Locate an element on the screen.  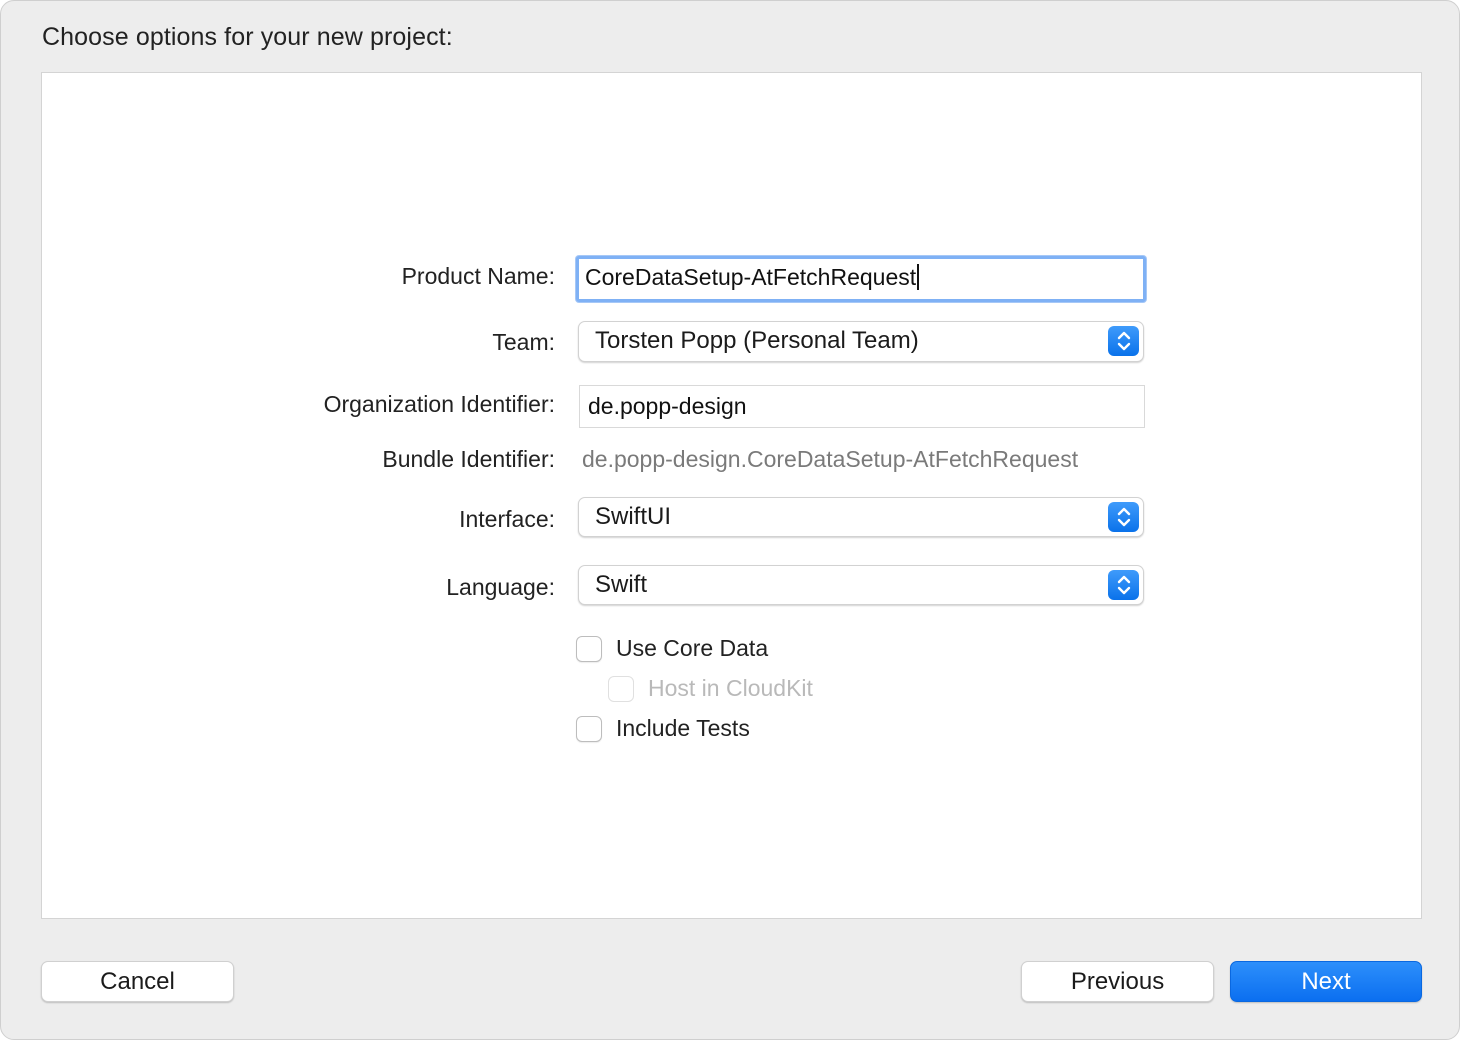
product-name-value: CoreDataSetup-AtFetchRequest is located at coordinates (751, 277).